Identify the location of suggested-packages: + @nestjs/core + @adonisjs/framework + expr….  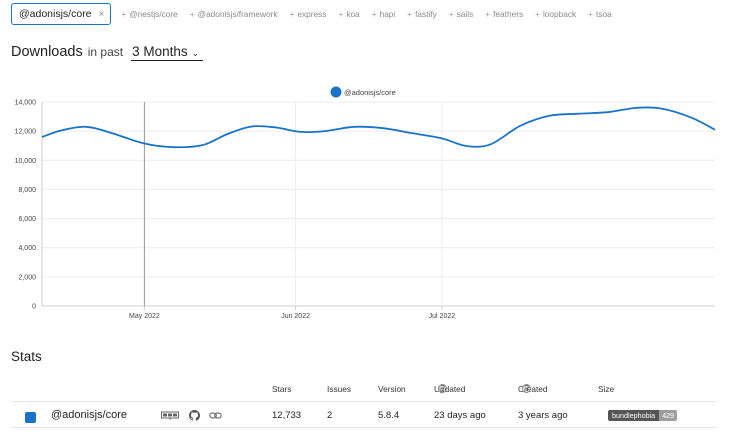
(372, 14).